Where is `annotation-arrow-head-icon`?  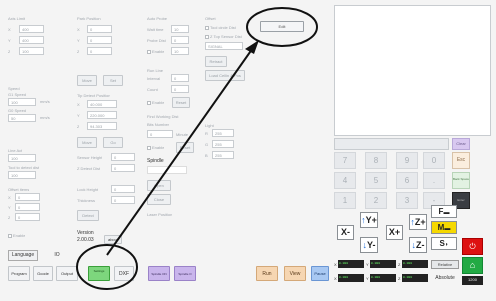 annotation-arrow-head-icon is located at coordinates (252, 47).